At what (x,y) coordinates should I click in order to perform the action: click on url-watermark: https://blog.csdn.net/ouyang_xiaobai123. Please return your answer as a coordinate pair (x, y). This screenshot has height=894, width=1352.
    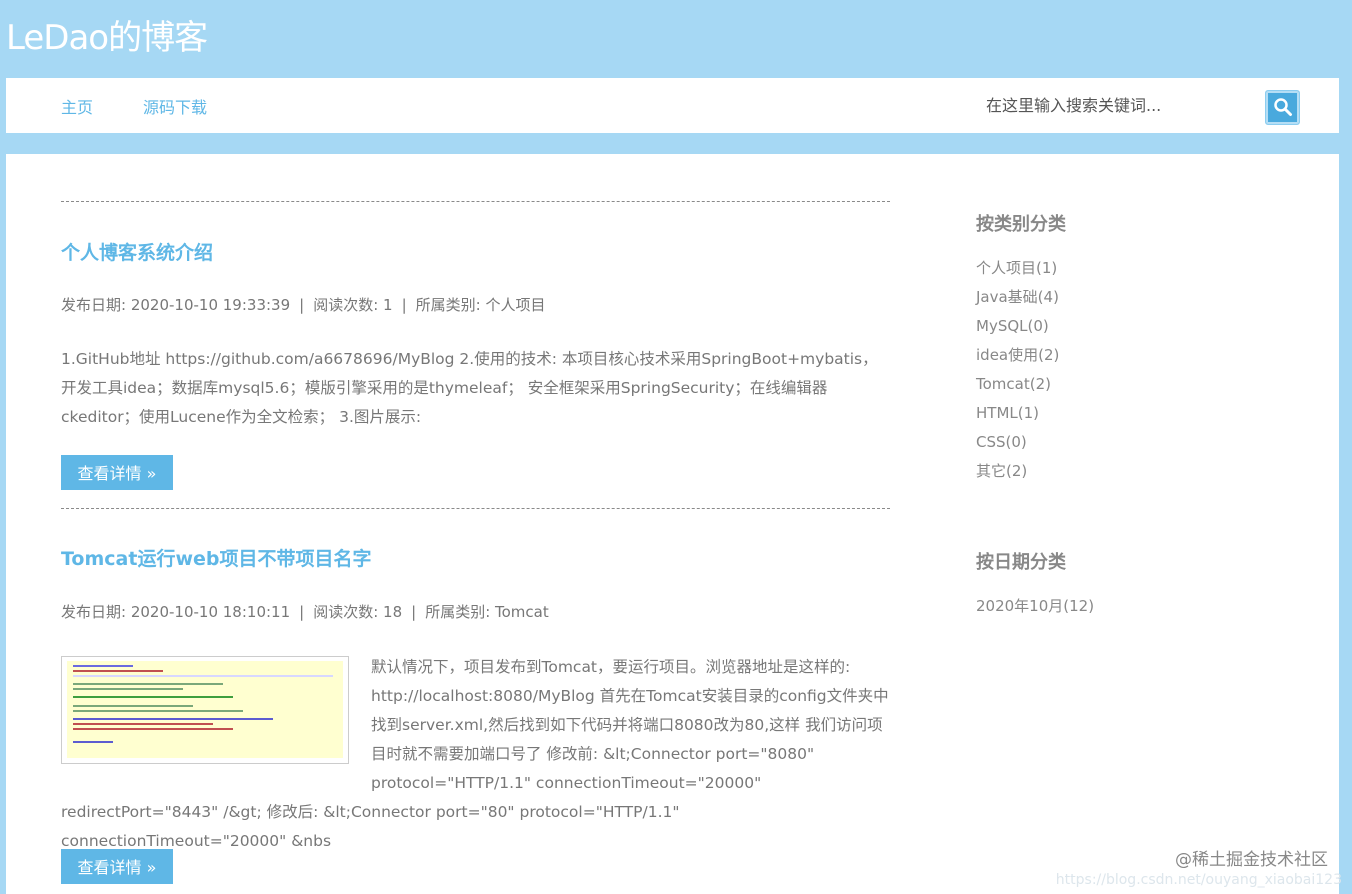
    Looking at the image, I should click on (1198, 880).